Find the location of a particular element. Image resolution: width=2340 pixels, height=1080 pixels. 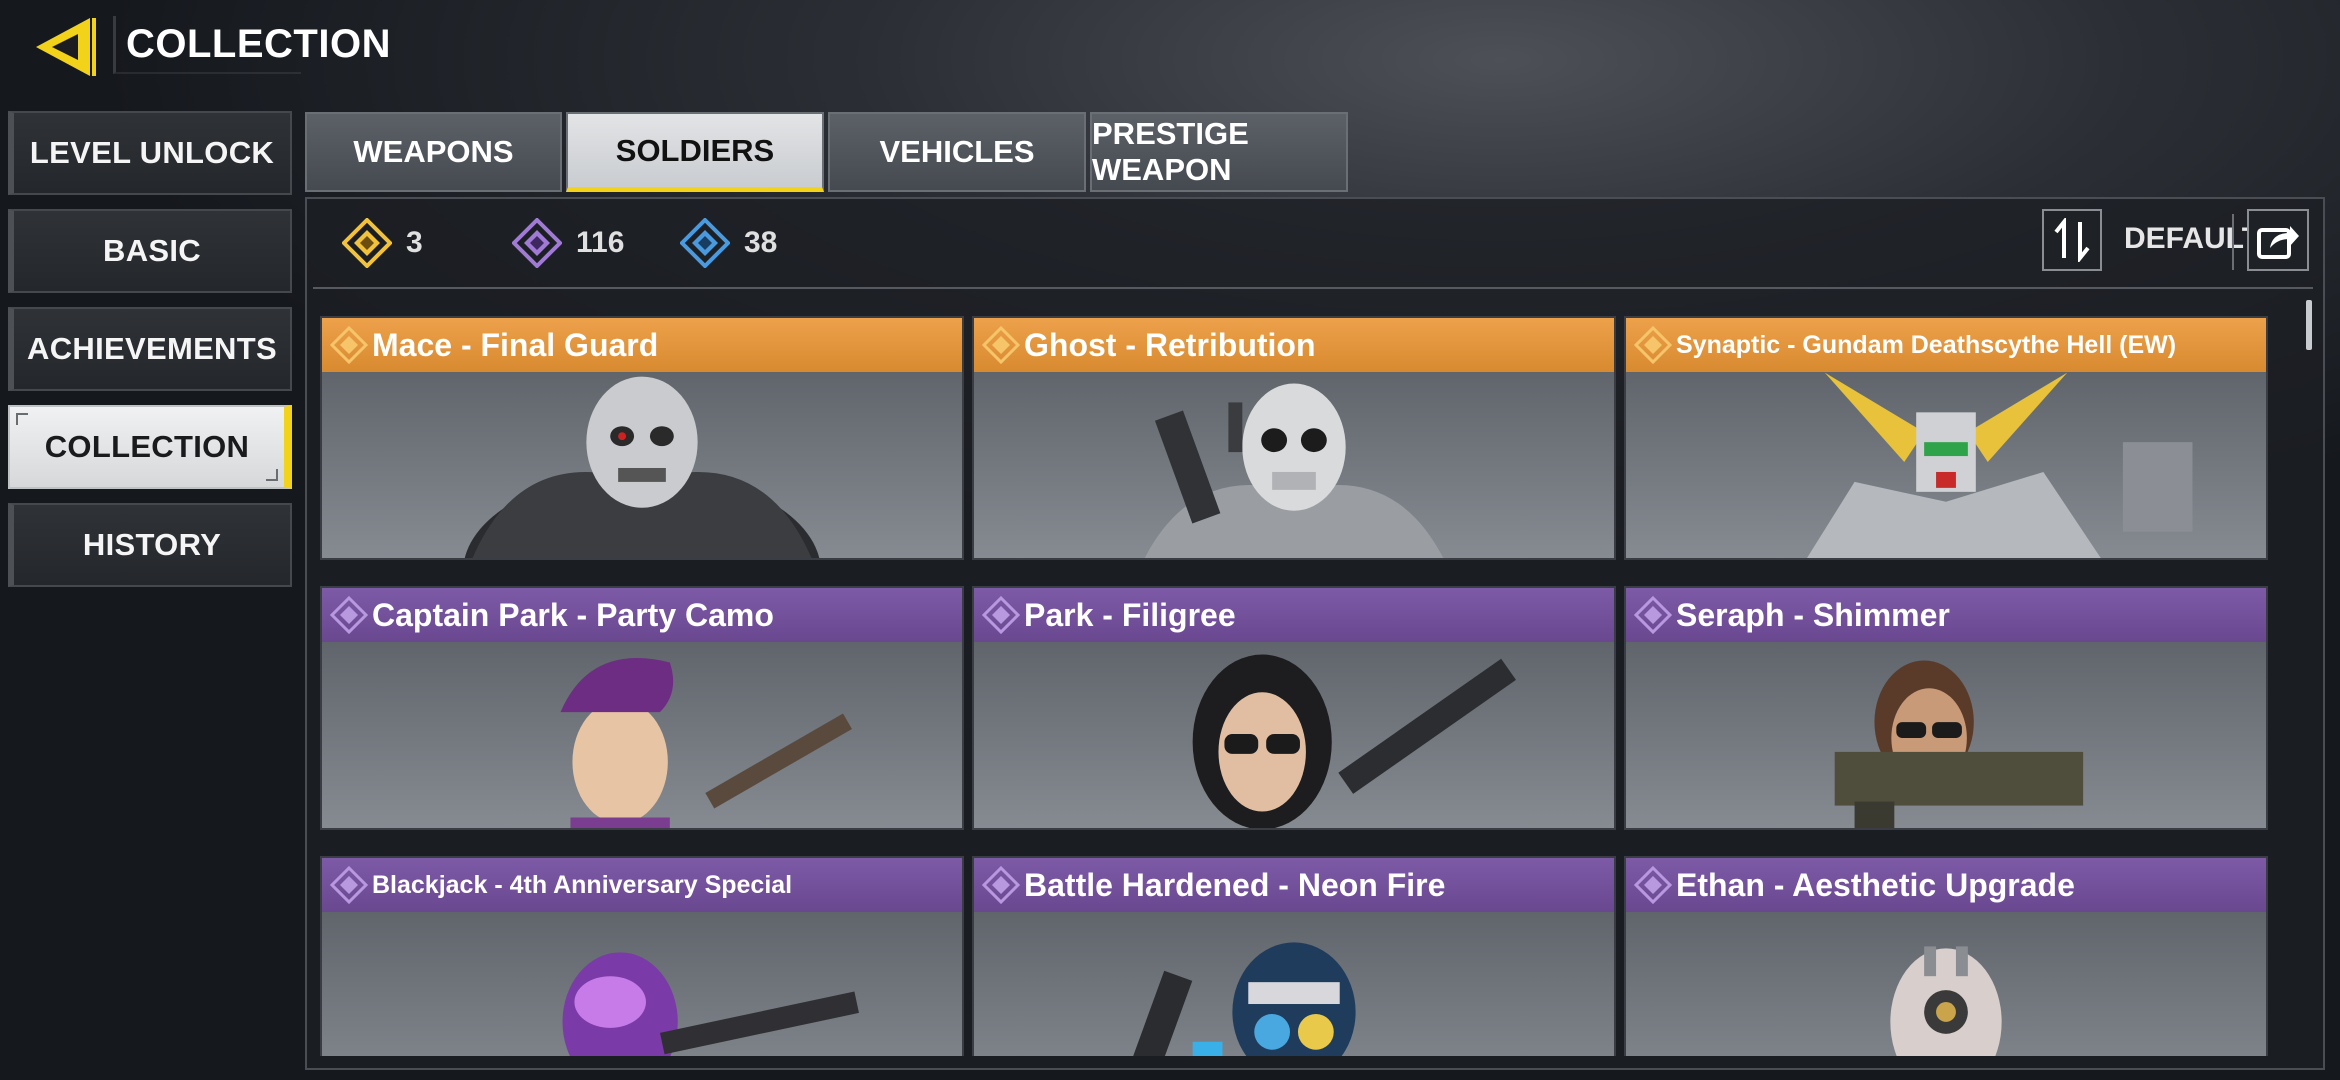

legendary-counter: 3 is located at coordinates (382, 243).